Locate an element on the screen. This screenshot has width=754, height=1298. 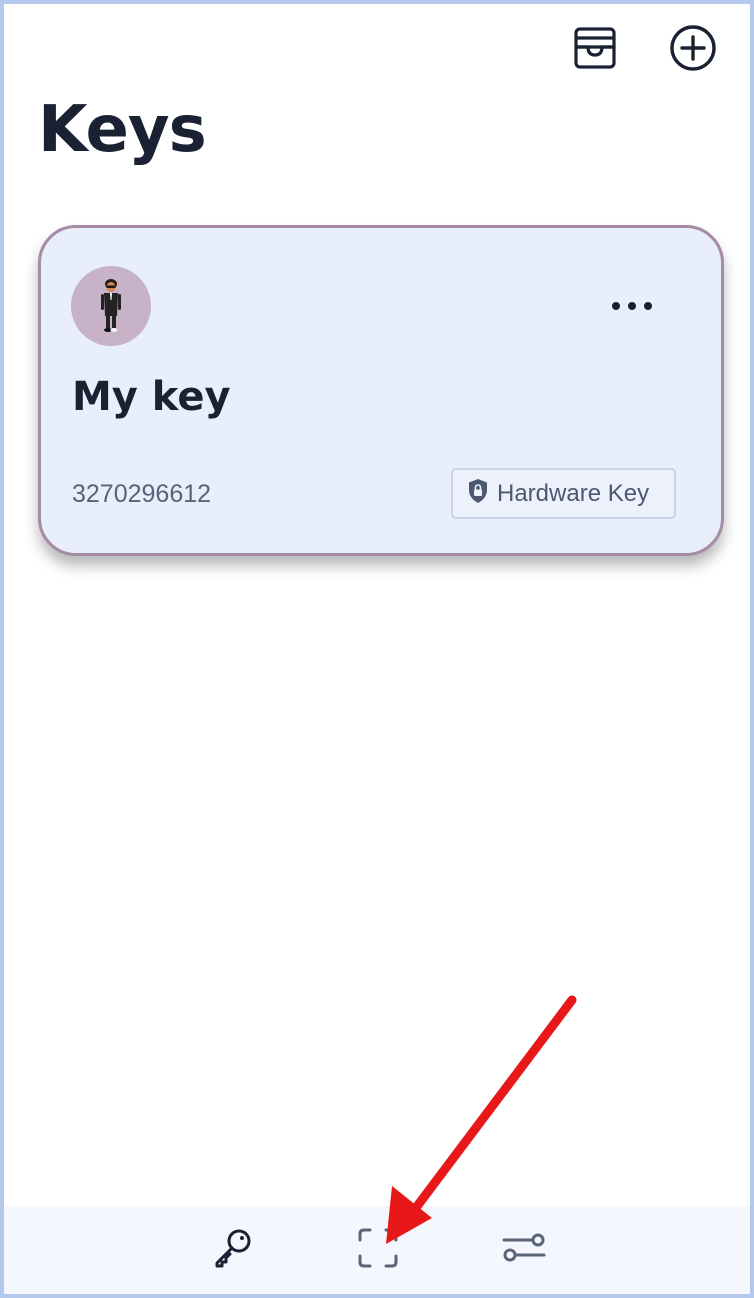
page-title: Keys is located at coordinates (122, 130).